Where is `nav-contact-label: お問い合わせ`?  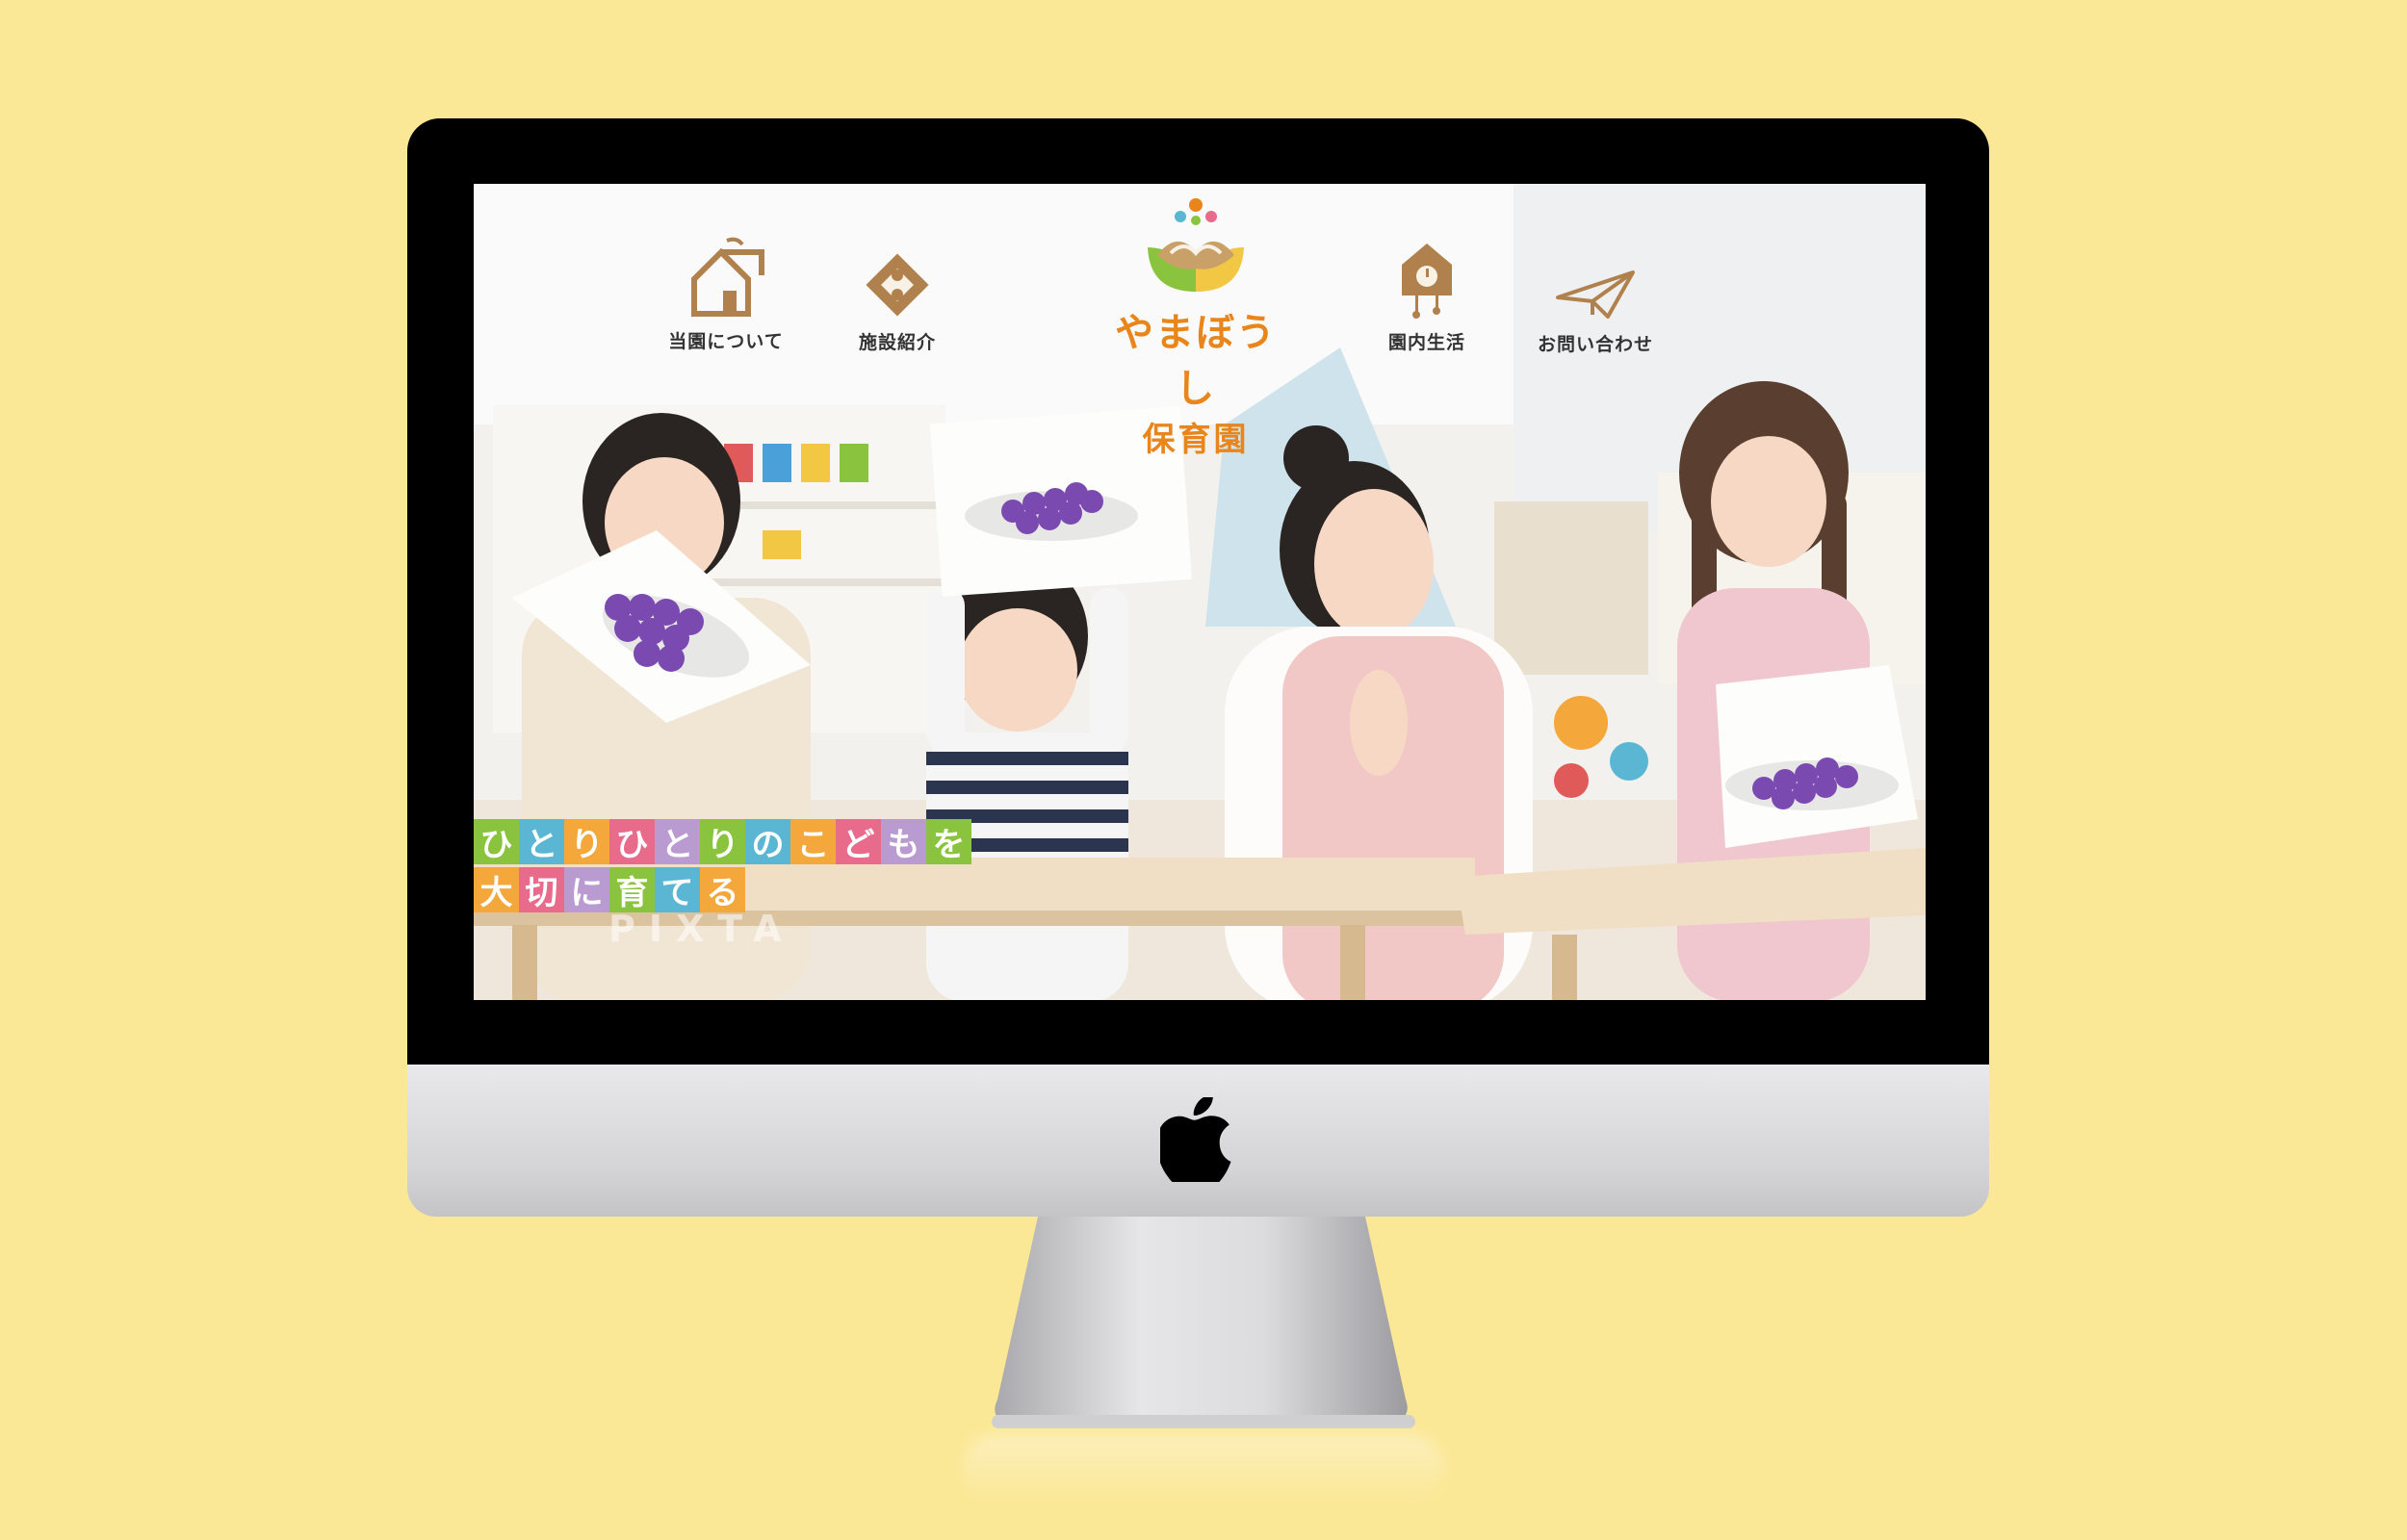 nav-contact-label: お問い合わせ is located at coordinates (1595, 344).